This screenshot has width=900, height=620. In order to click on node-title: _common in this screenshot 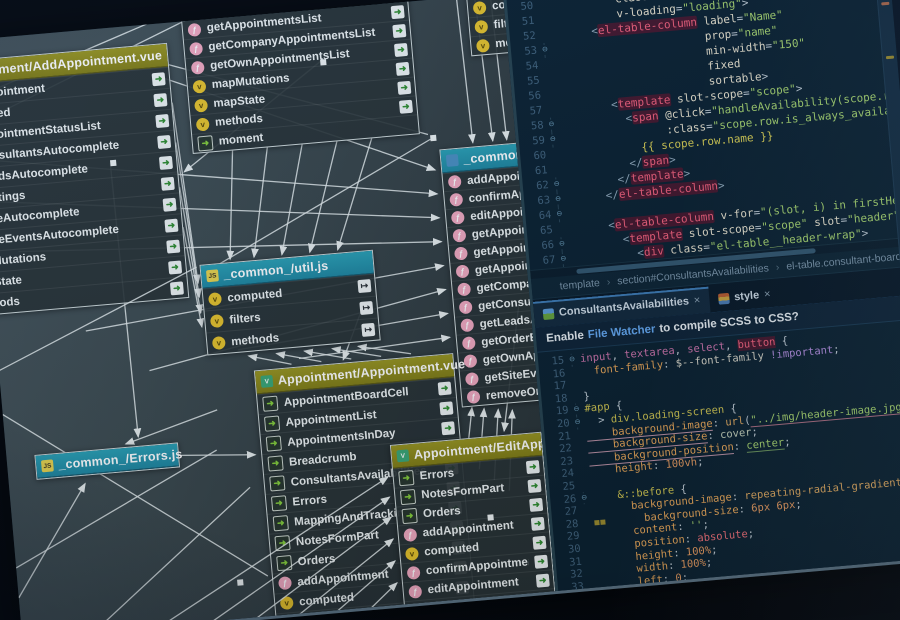, I will do `click(493, 157)`.